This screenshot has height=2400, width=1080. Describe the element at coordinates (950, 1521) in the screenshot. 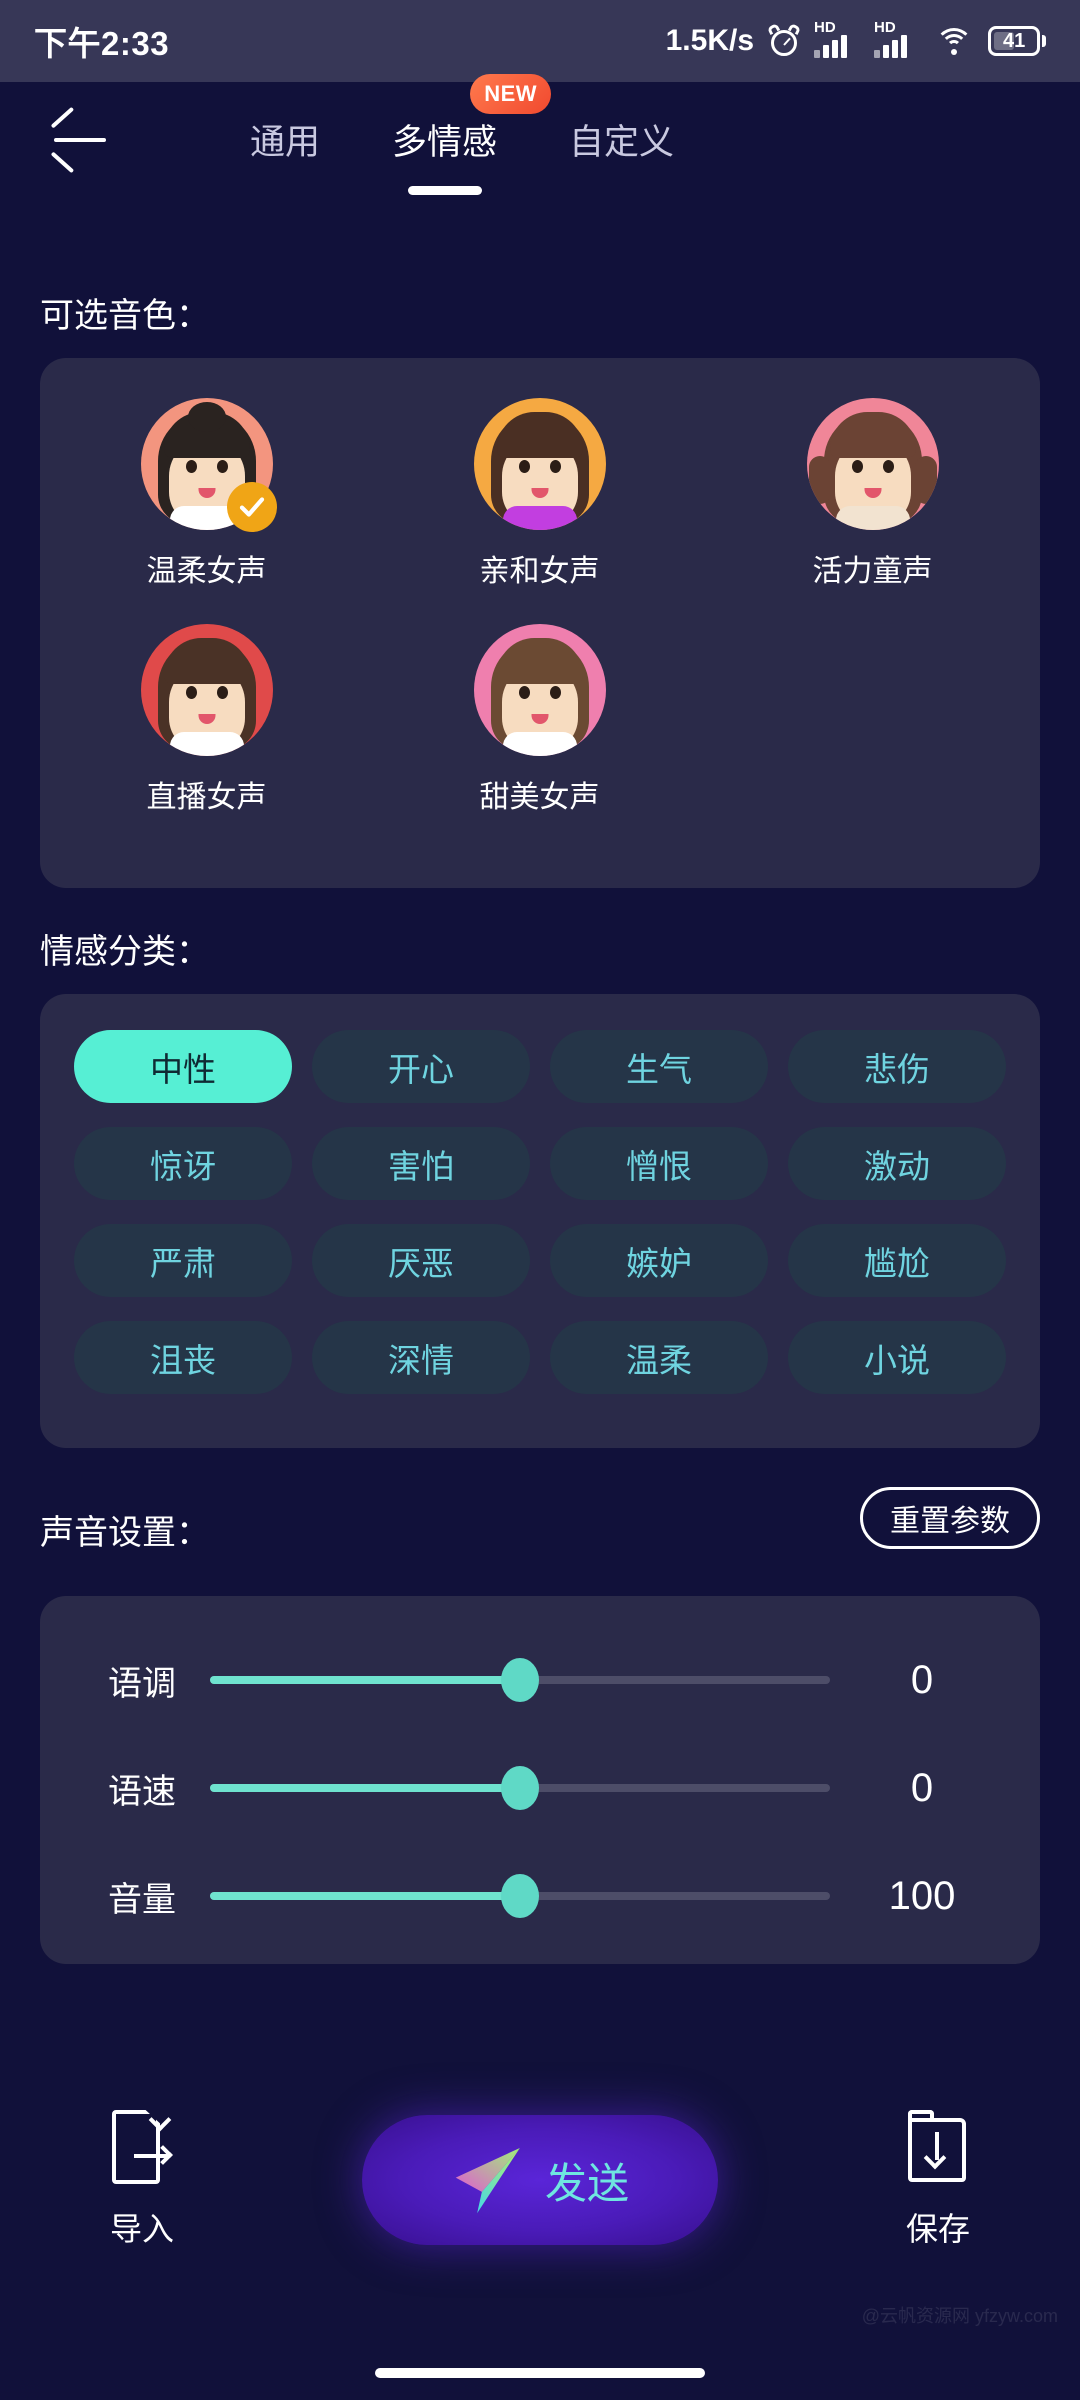

I see `reset-parameters-label: 重置参数` at that location.